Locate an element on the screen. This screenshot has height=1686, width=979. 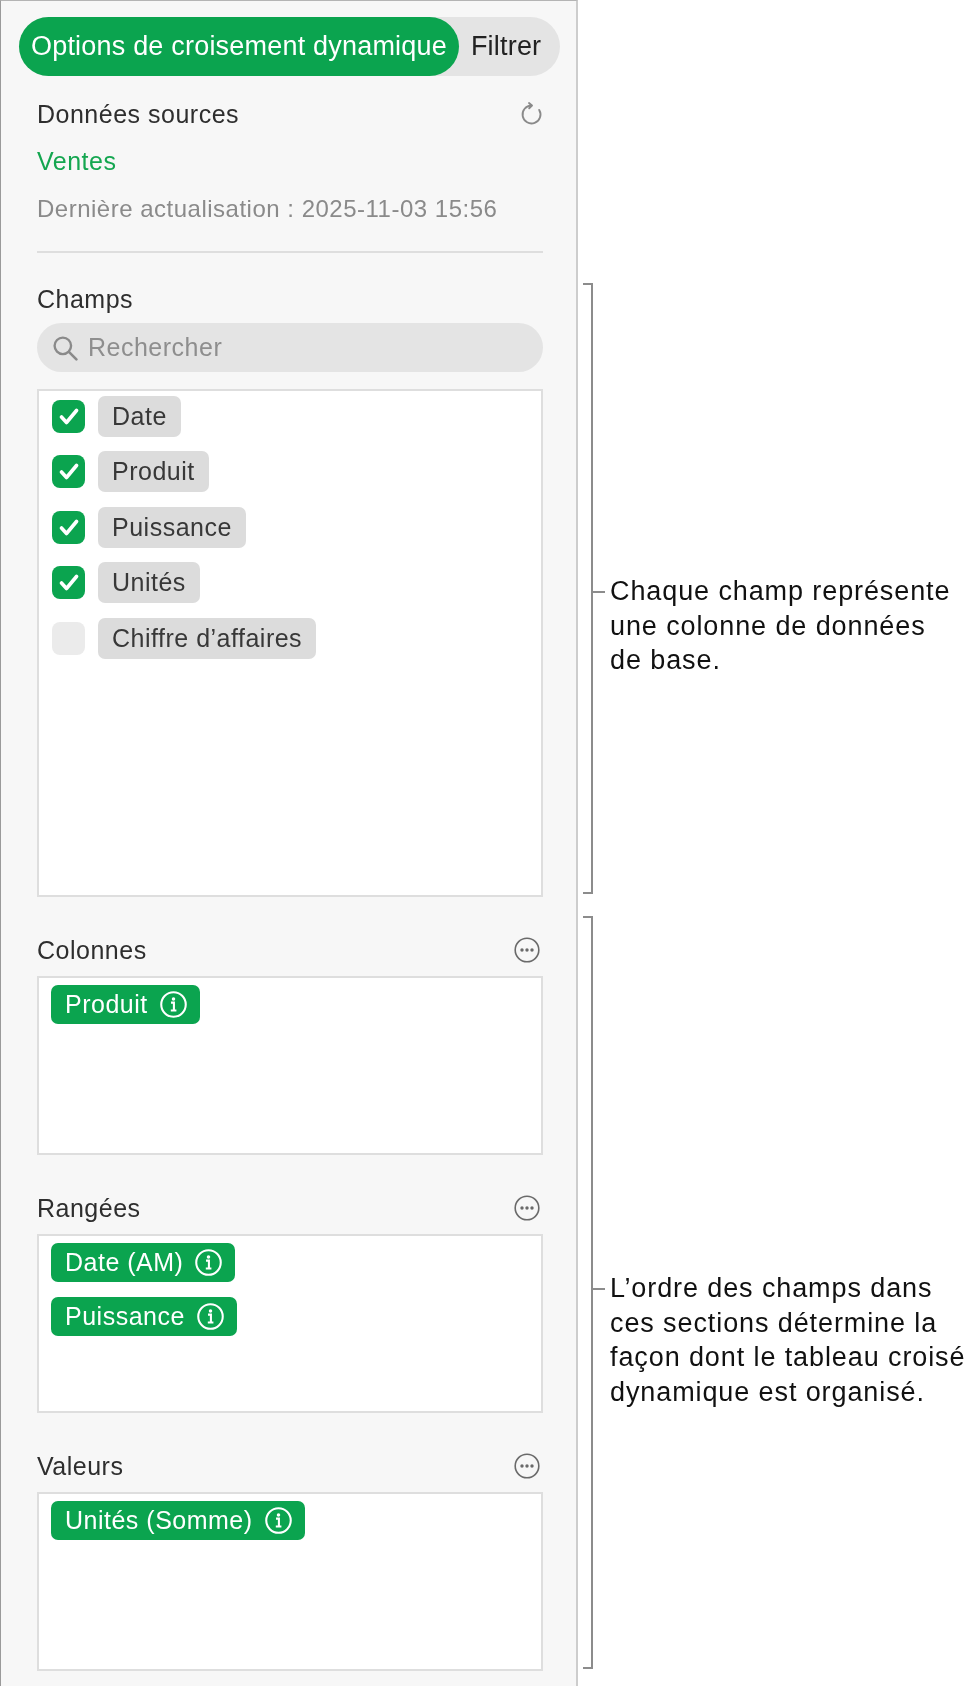
section-title: Colonnes is located at coordinates (92, 950).